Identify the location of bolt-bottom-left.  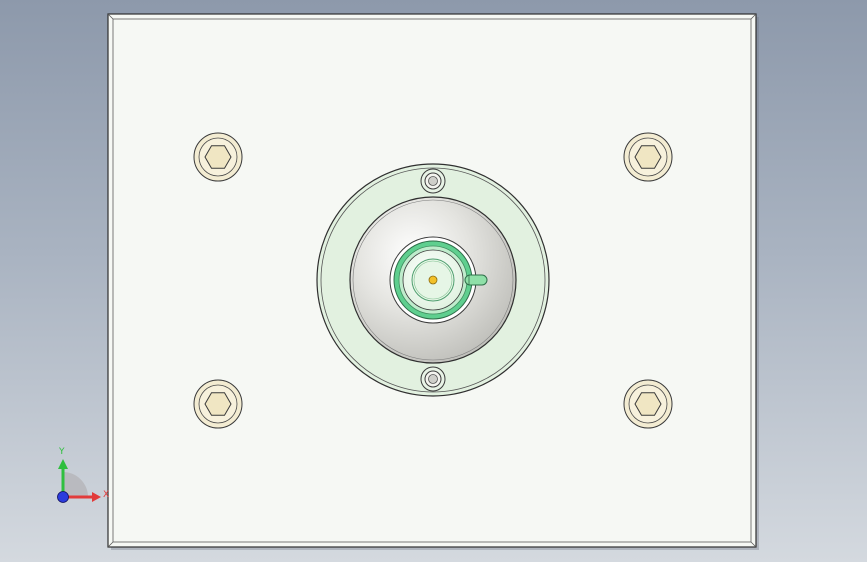
(218, 404).